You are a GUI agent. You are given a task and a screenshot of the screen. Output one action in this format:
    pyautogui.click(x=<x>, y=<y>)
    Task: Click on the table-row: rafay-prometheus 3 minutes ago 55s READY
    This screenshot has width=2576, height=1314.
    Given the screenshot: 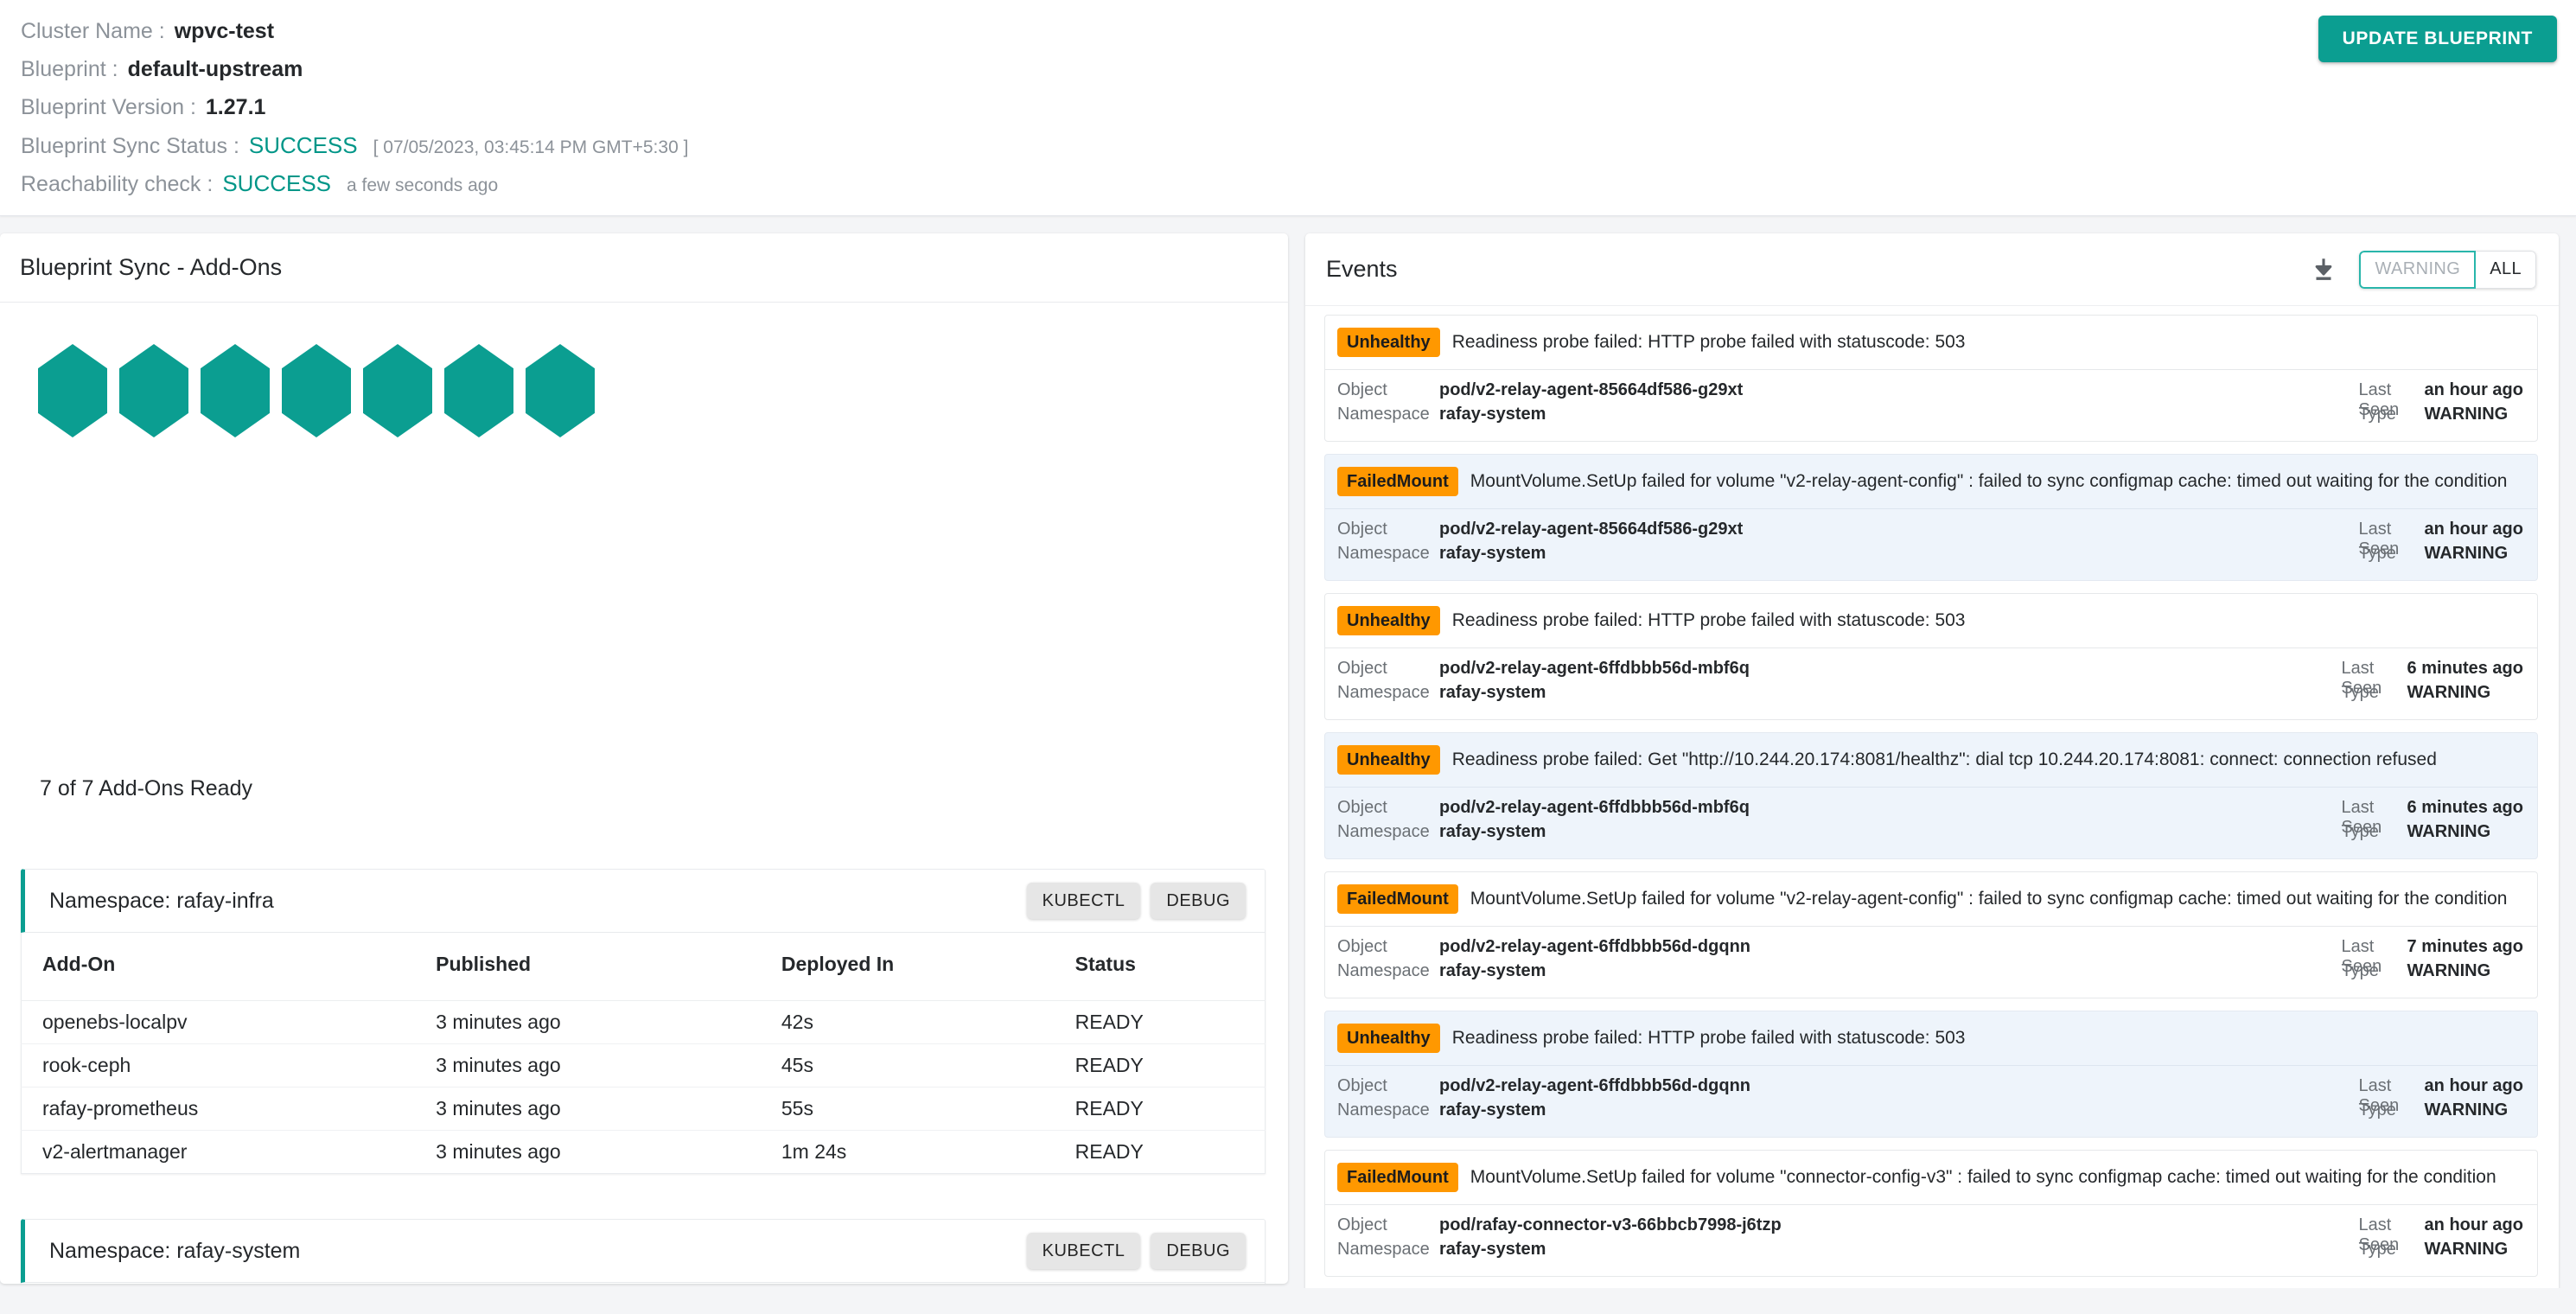 What is the action you would take?
    pyautogui.click(x=643, y=1109)
    